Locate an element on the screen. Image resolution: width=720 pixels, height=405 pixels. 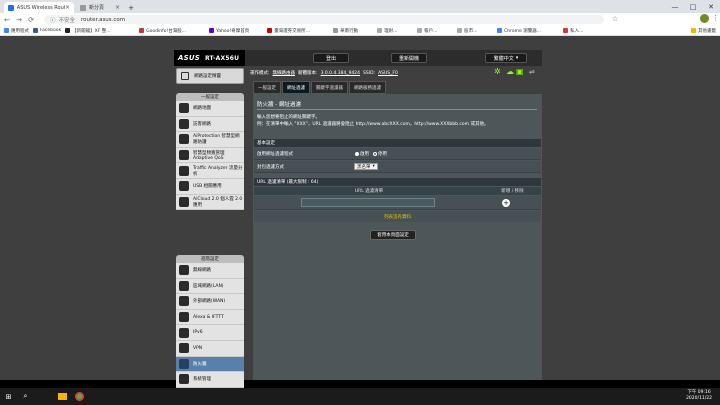
bookmark-item: 應用程式 is located at coordinates (16, 31).